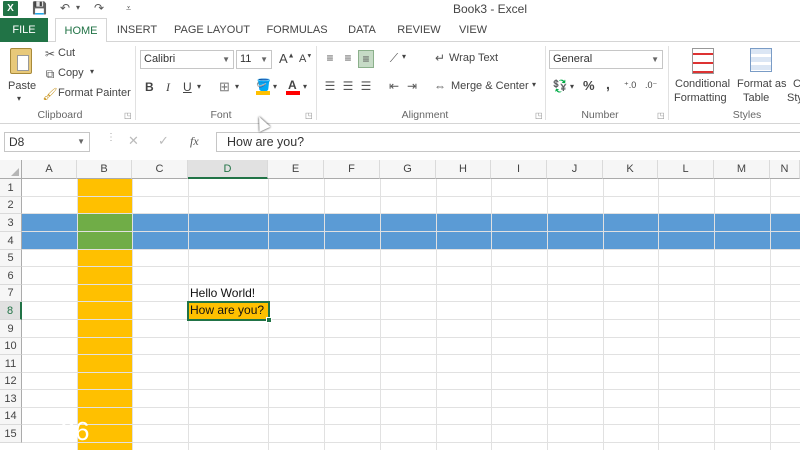  I want to click on italic-button: I, so click(168, 87).